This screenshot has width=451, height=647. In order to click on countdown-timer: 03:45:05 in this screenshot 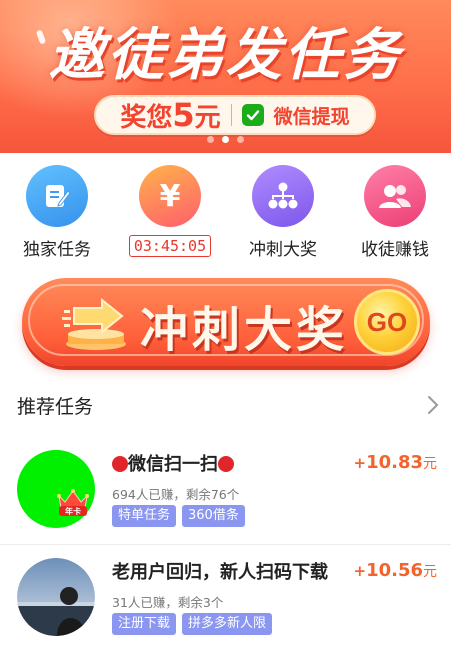, I will do `click(170, 246)`.